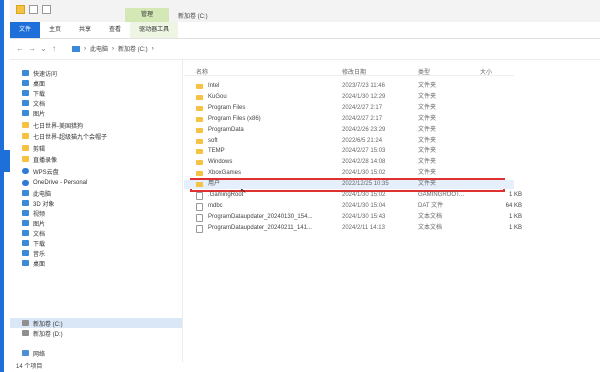 The height and width of the screenshot is (372, 600). Describe the element at coordinates (513, 205) in the screenshot. I see `file-size: 64 KB` at that location.